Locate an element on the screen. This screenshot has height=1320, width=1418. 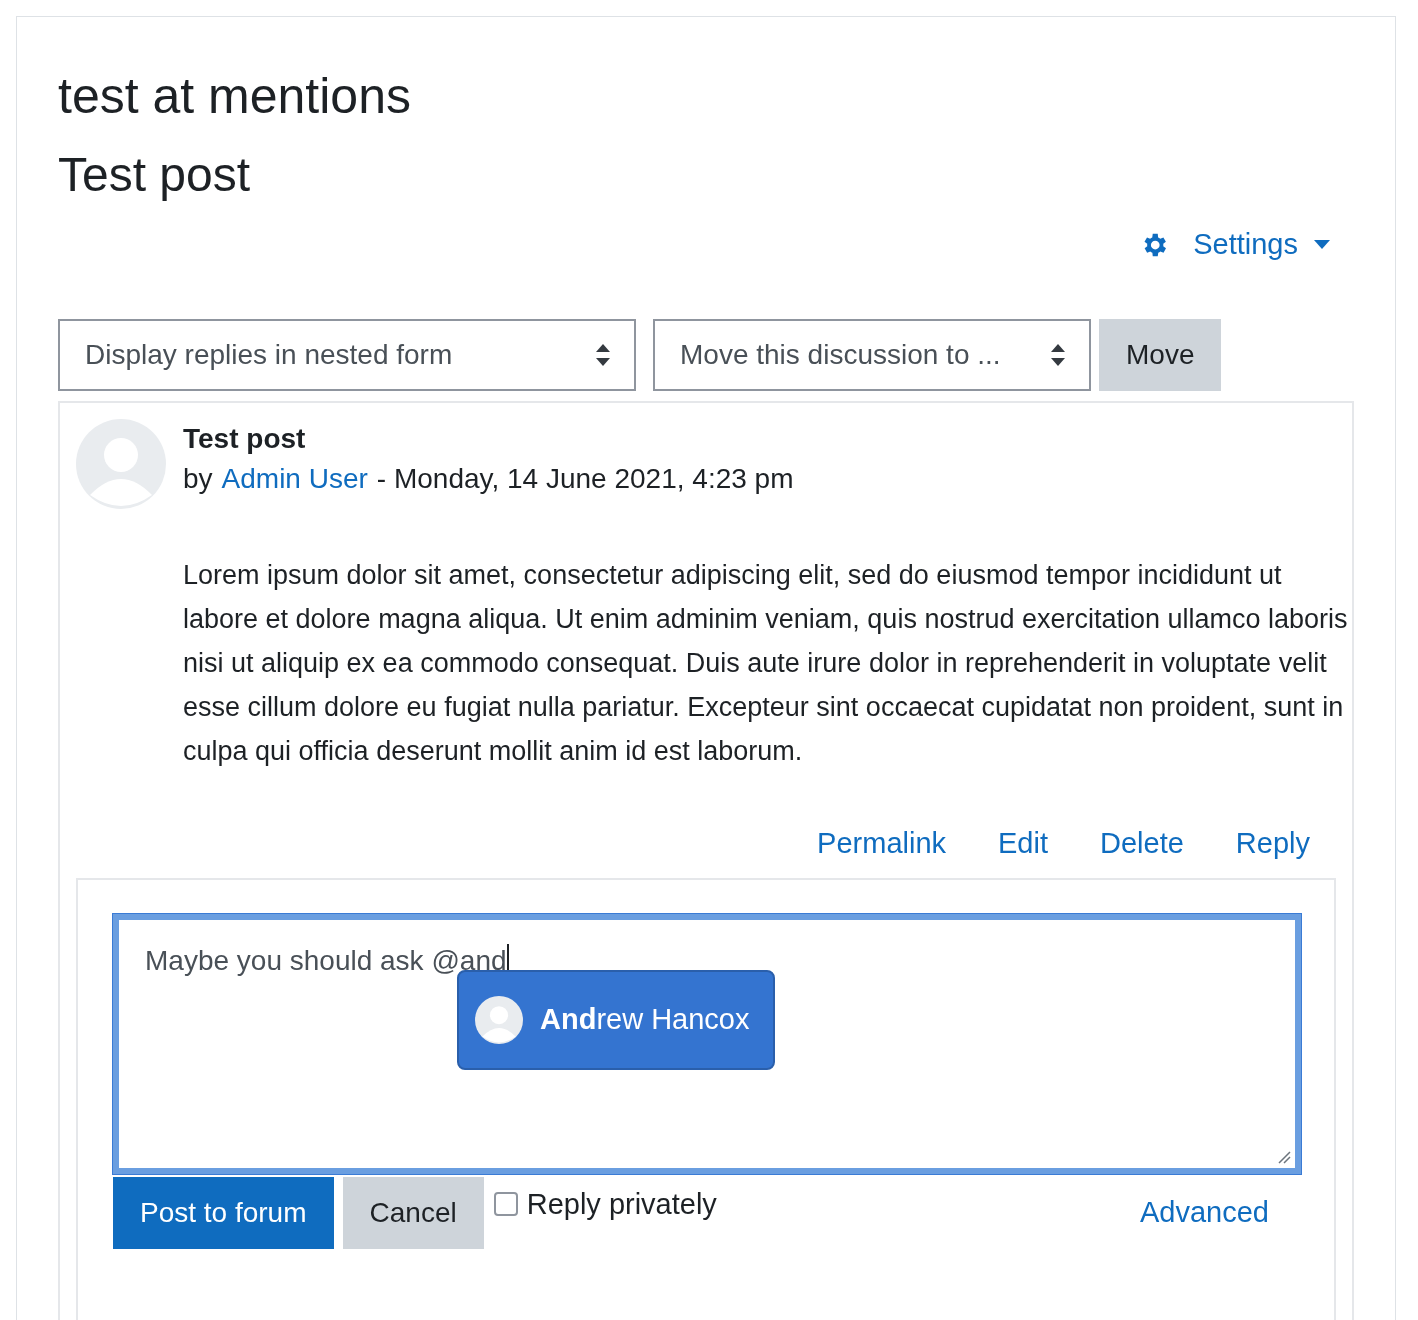
reply-privately-label: Reply privately is located at coordinates (621, 1204).